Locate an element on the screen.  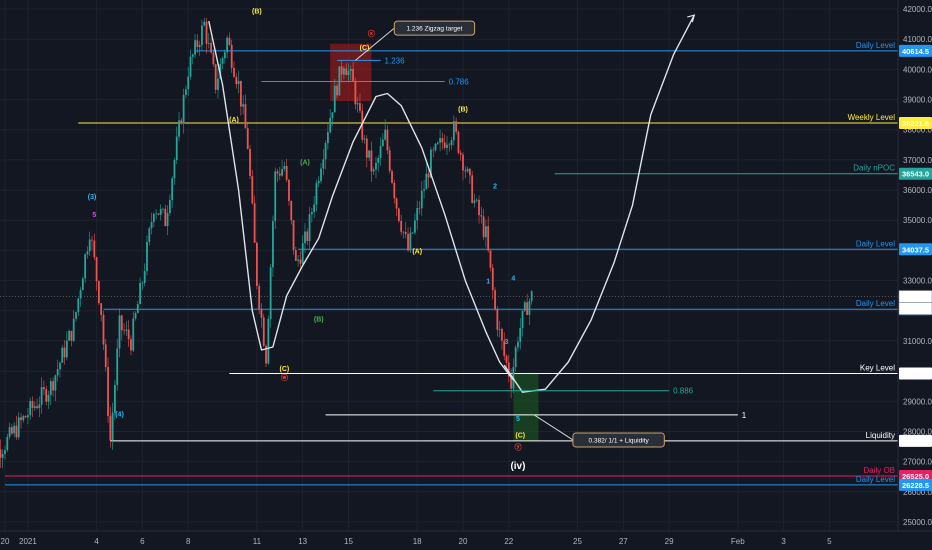
wave-label: ⓨ is located at coordinates (517, 447).